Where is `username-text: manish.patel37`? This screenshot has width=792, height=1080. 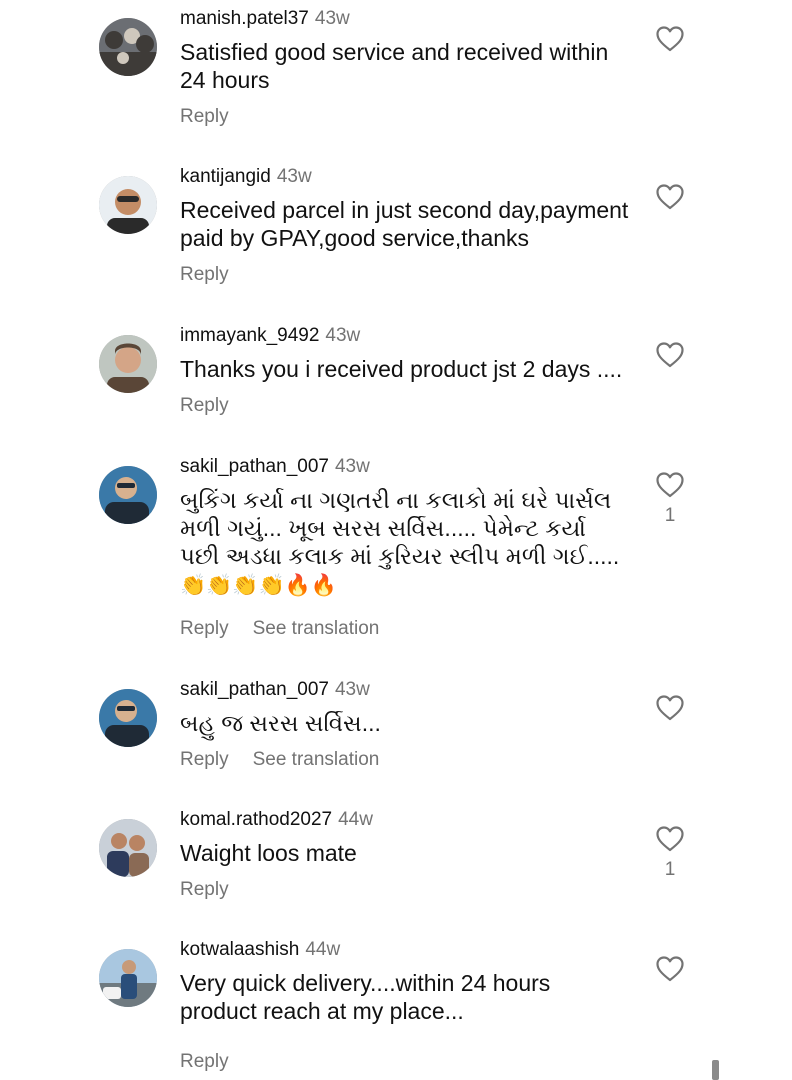
username-text: manish.patel37 is located at coordinates (244, 18).